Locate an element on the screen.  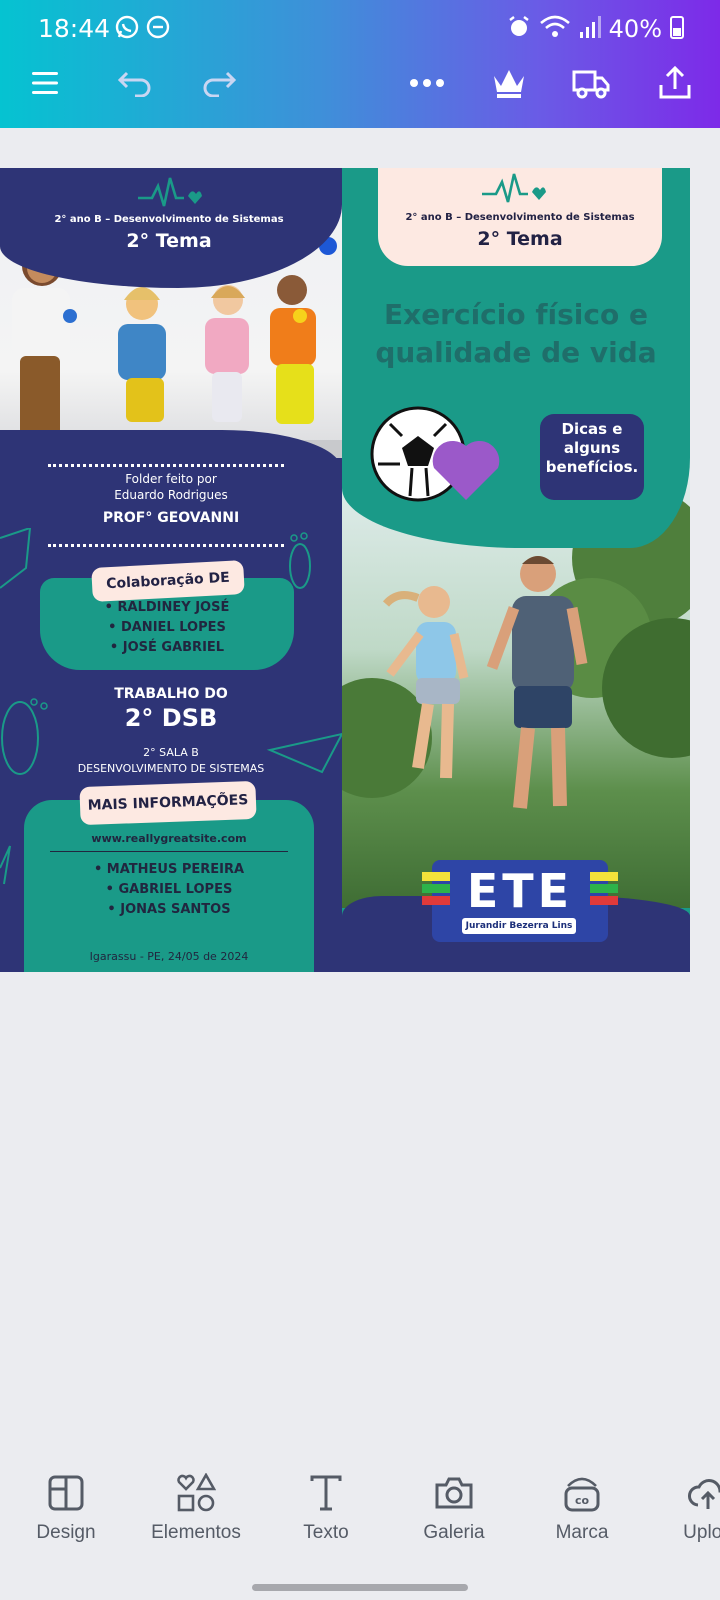
nav-galeria-label: Galeria is located at coordinates (454, 1532).